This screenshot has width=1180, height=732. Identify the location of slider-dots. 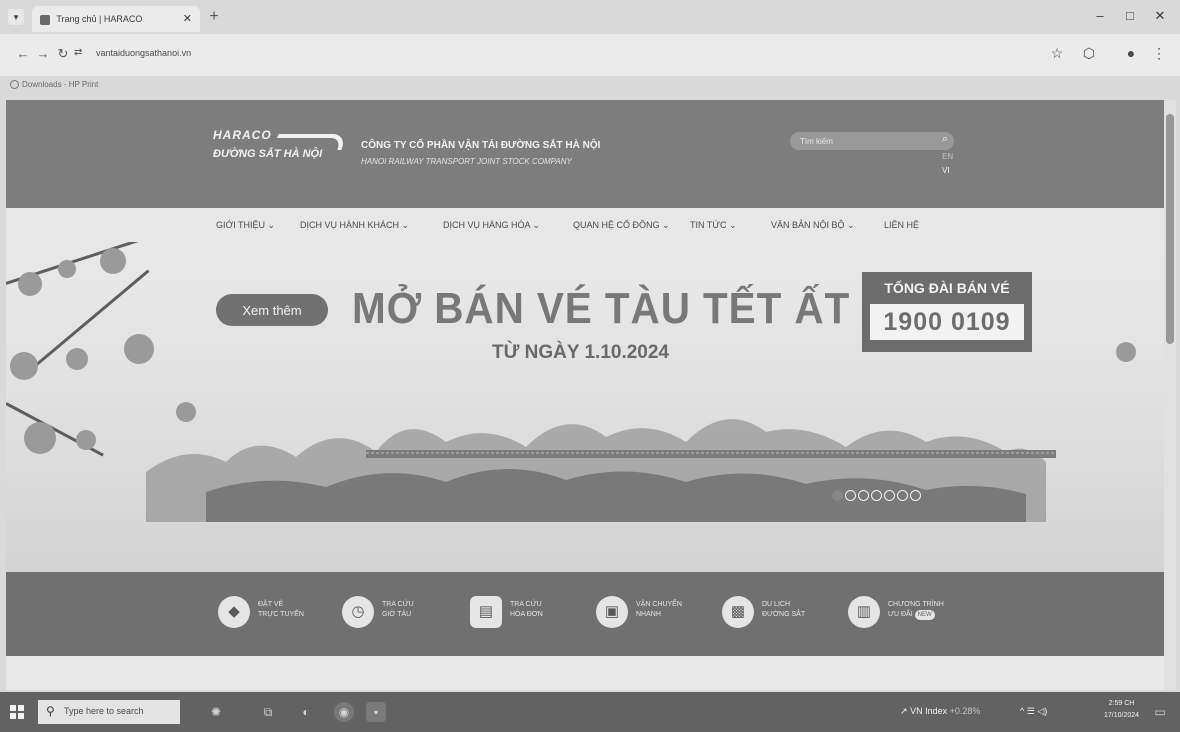
(877, 497).